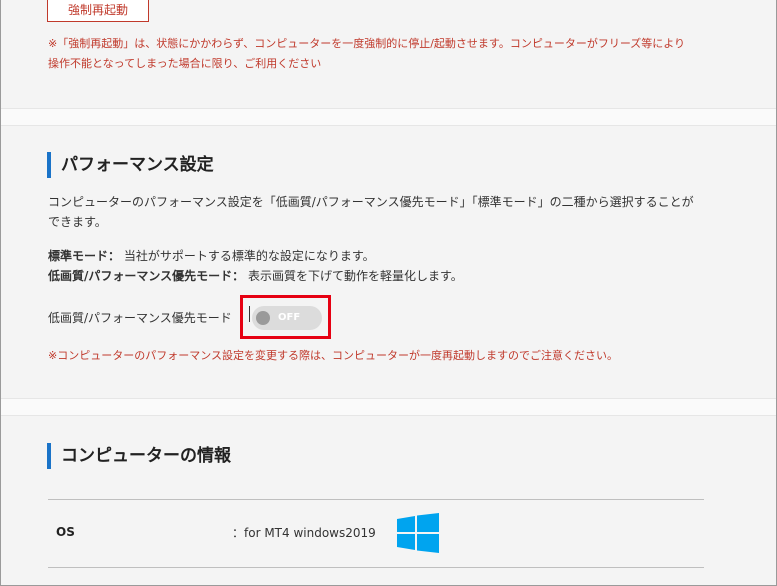 The height and width of the screenshot is (586, 777). Describe the element at coordinates (247, 256) in the screenshot. I see `standard-mode-text: 当社がサポートする標準的な設定になります。` at that location.